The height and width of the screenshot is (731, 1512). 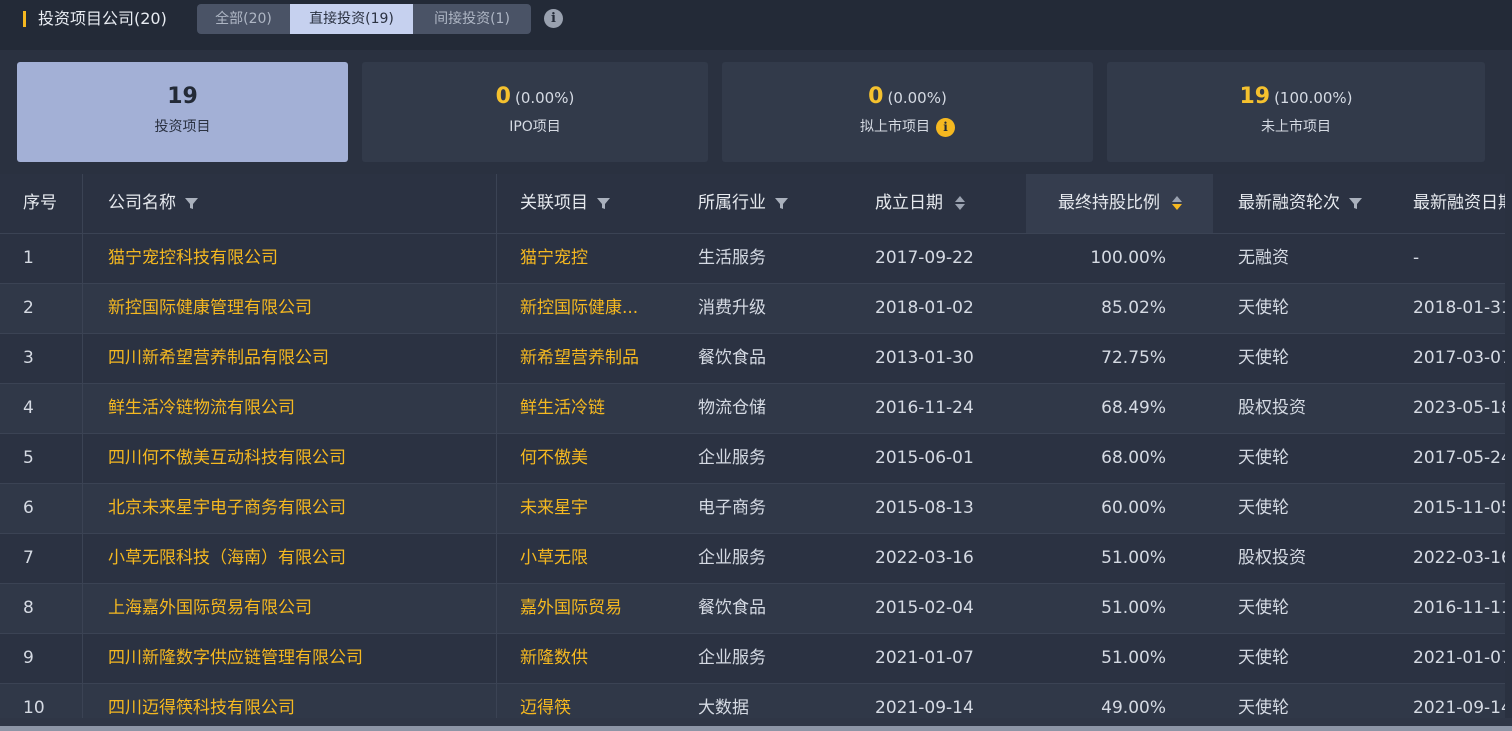 What do you see at coordinates (82, 446) in the screenshot?
I see `column-divider` at bounding box center [82, 446].